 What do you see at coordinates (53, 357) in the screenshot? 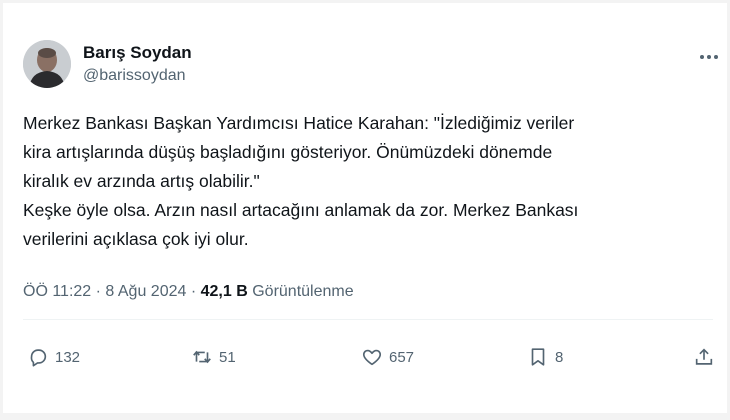
I see `reply-button: 132` at bounding box center [53, 357].